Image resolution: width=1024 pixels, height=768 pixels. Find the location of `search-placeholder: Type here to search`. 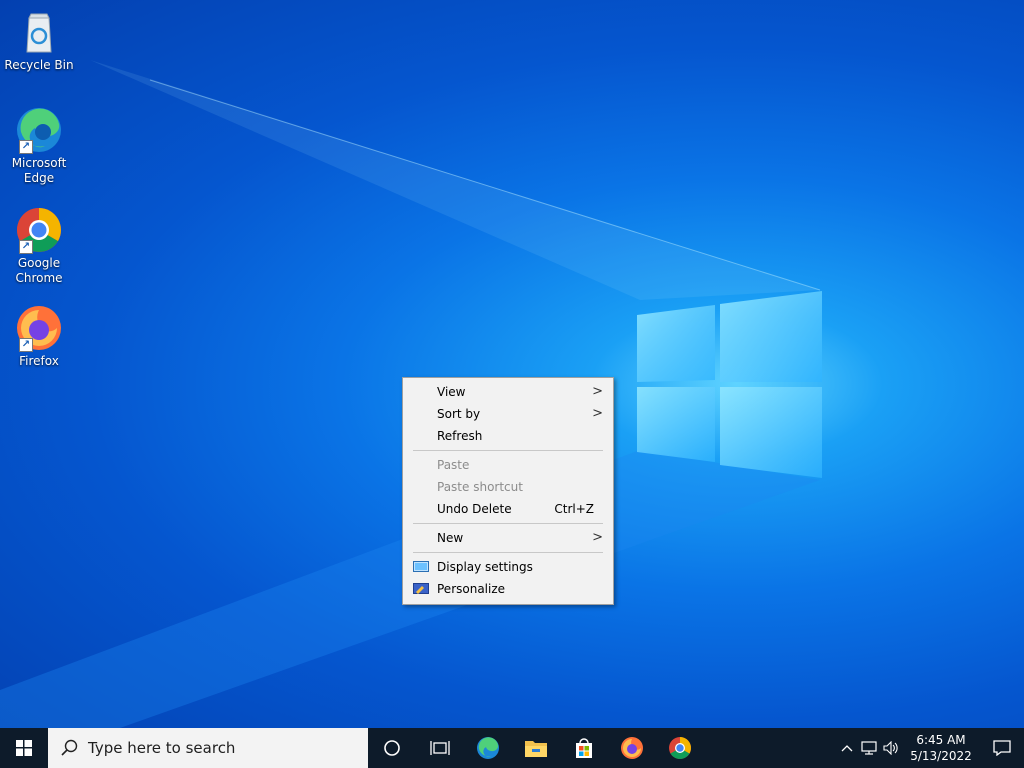

search-placeholder: Type here to search is located at coordinates (162, 748).